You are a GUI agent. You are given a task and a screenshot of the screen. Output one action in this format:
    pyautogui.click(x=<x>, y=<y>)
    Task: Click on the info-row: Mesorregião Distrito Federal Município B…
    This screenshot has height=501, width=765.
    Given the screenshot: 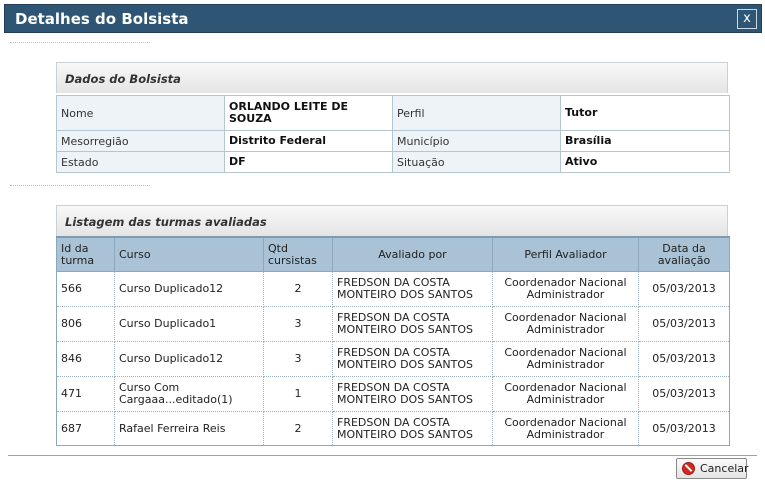 What is the action you would take?
    pyautogui.click(x=393, y=141)
    